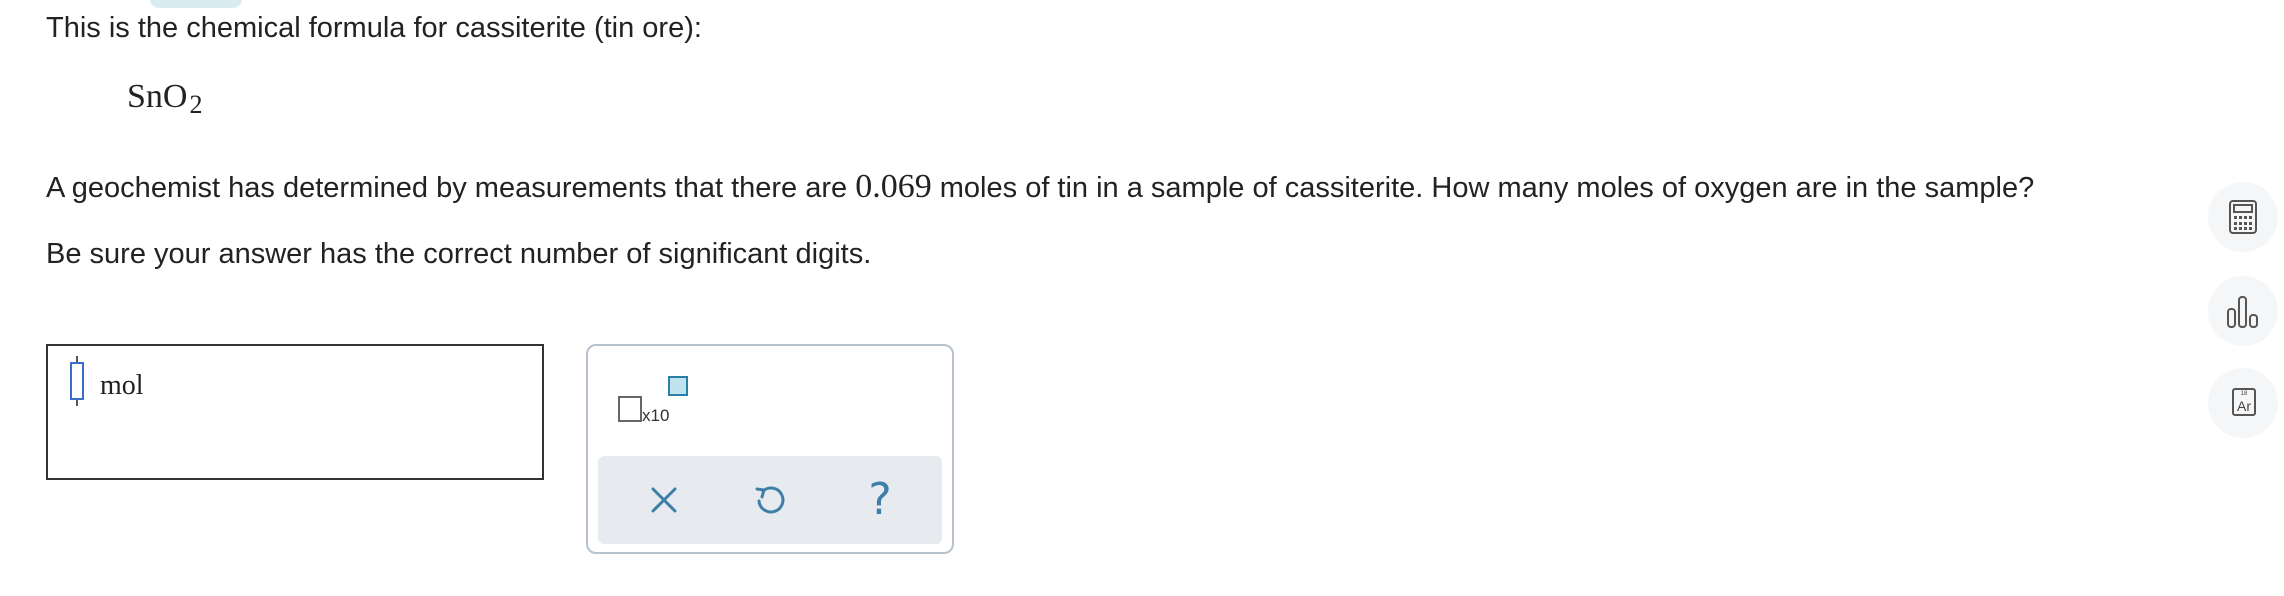  I want to click on clear-button, so click(664, 500).